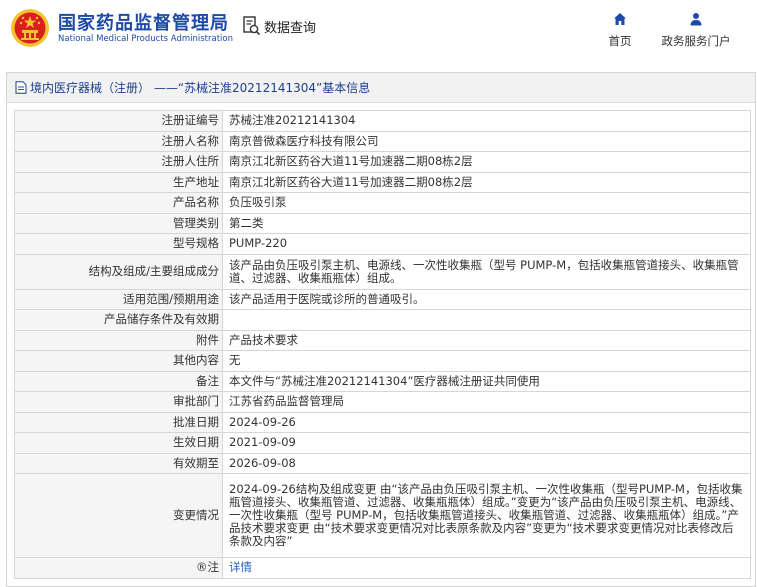  What do you see at coordinates (145, 39) in the screenshot?
I see `site-subtitle: National Medical Products Administration` at bounding box center [145, 39].